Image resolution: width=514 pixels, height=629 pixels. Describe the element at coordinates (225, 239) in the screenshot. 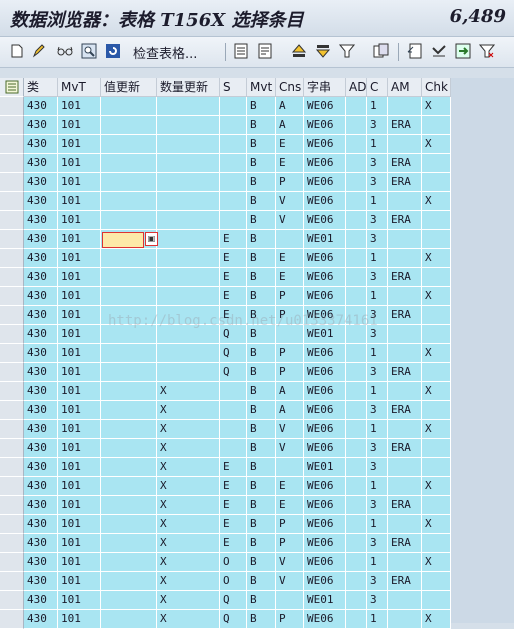

I see `table-row: 430 101 E B WE01 3 ▣` at that location.